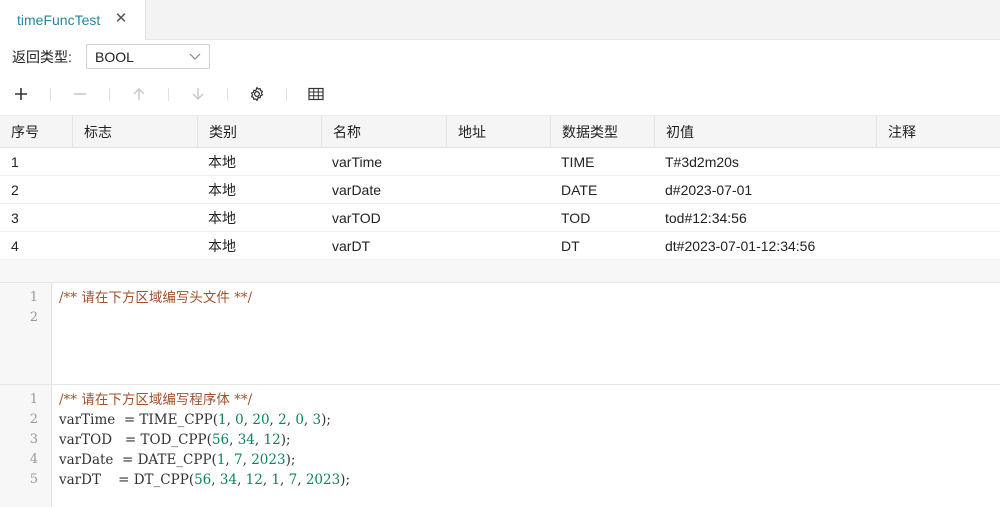 This screenshot has height=507, width=1000. What do you see at coordinates (383, 131) in the screenshot?
I see `column-header-name: 名称` at bounding box center [383, 131].